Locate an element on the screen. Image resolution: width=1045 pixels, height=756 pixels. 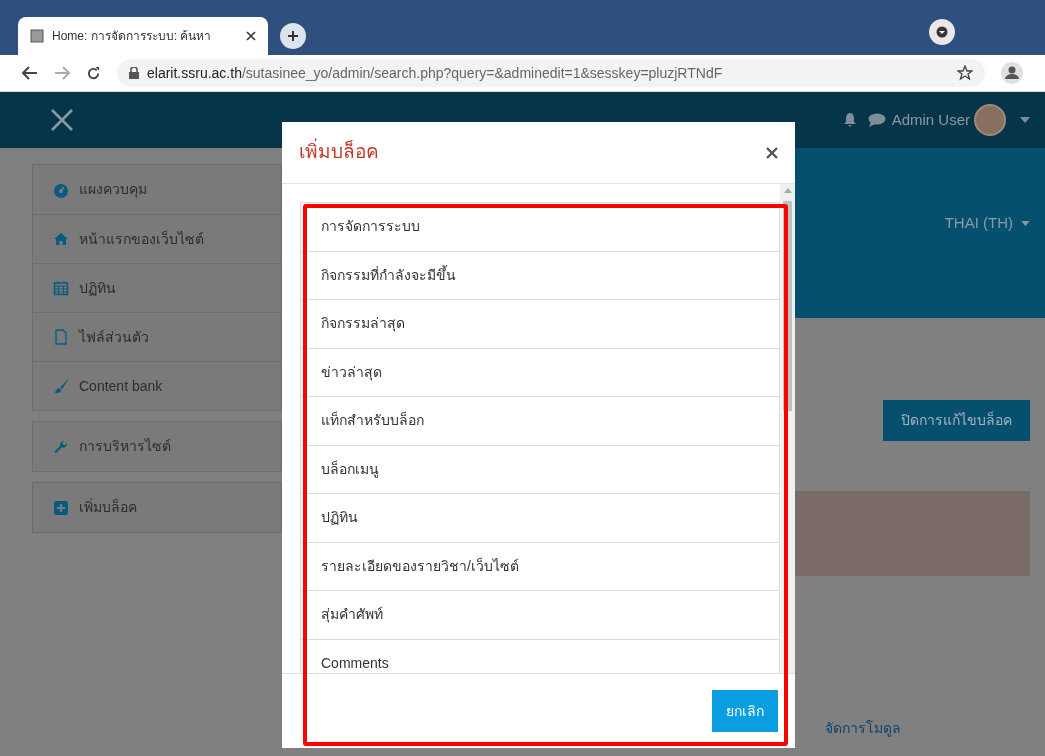
block-list-item: Comments is located at coordinates (540, 656).